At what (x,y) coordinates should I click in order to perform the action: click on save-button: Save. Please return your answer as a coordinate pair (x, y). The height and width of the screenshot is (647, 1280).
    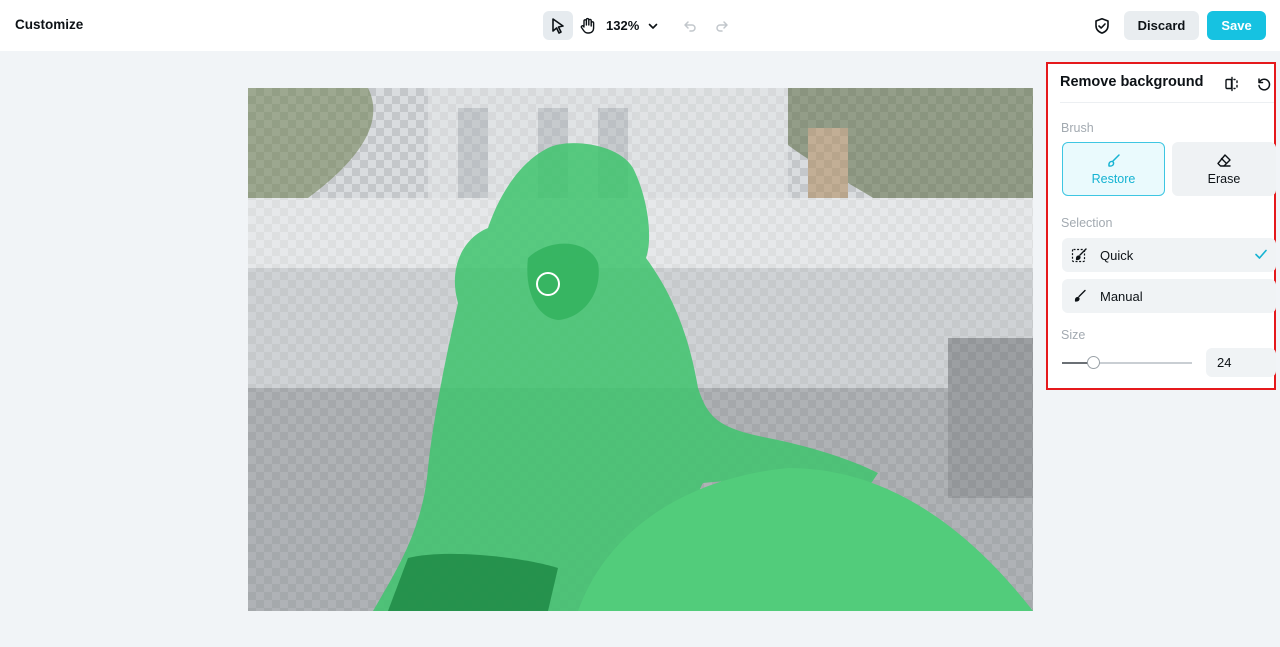
    Looking at the image, I should click on (1236, 25).